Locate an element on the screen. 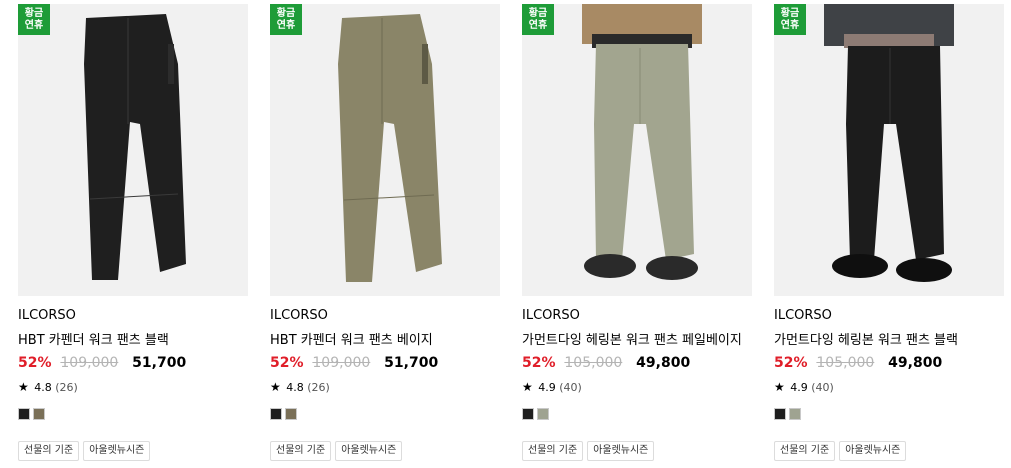 The width and height of the screenshot is (1011, 468). product-name: 가먼트다잉 헤링본 워크 팬츠 페일베이지 is located at coordinates (632, 338).